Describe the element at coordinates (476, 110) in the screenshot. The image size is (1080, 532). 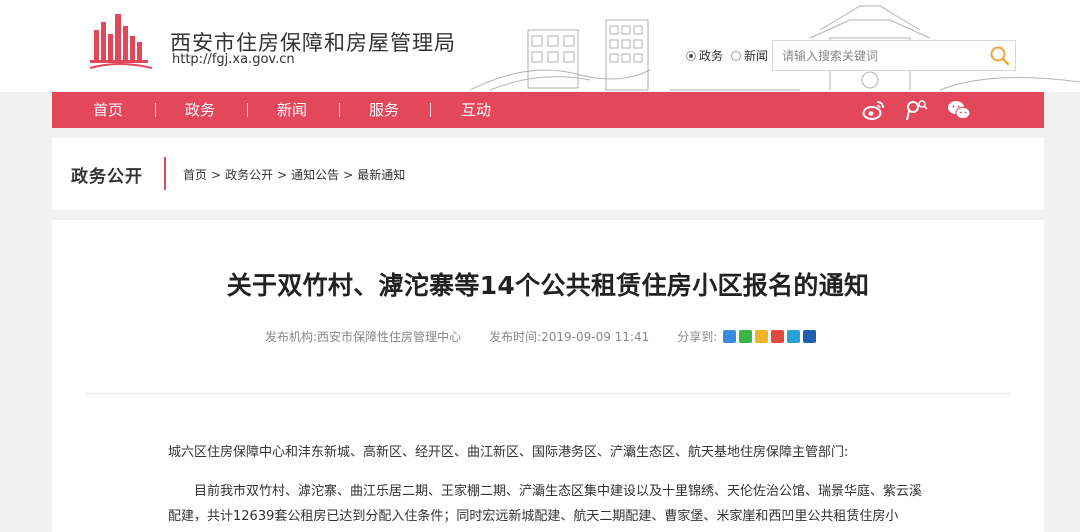
I see `nav-item-interact: 互动` at that location.